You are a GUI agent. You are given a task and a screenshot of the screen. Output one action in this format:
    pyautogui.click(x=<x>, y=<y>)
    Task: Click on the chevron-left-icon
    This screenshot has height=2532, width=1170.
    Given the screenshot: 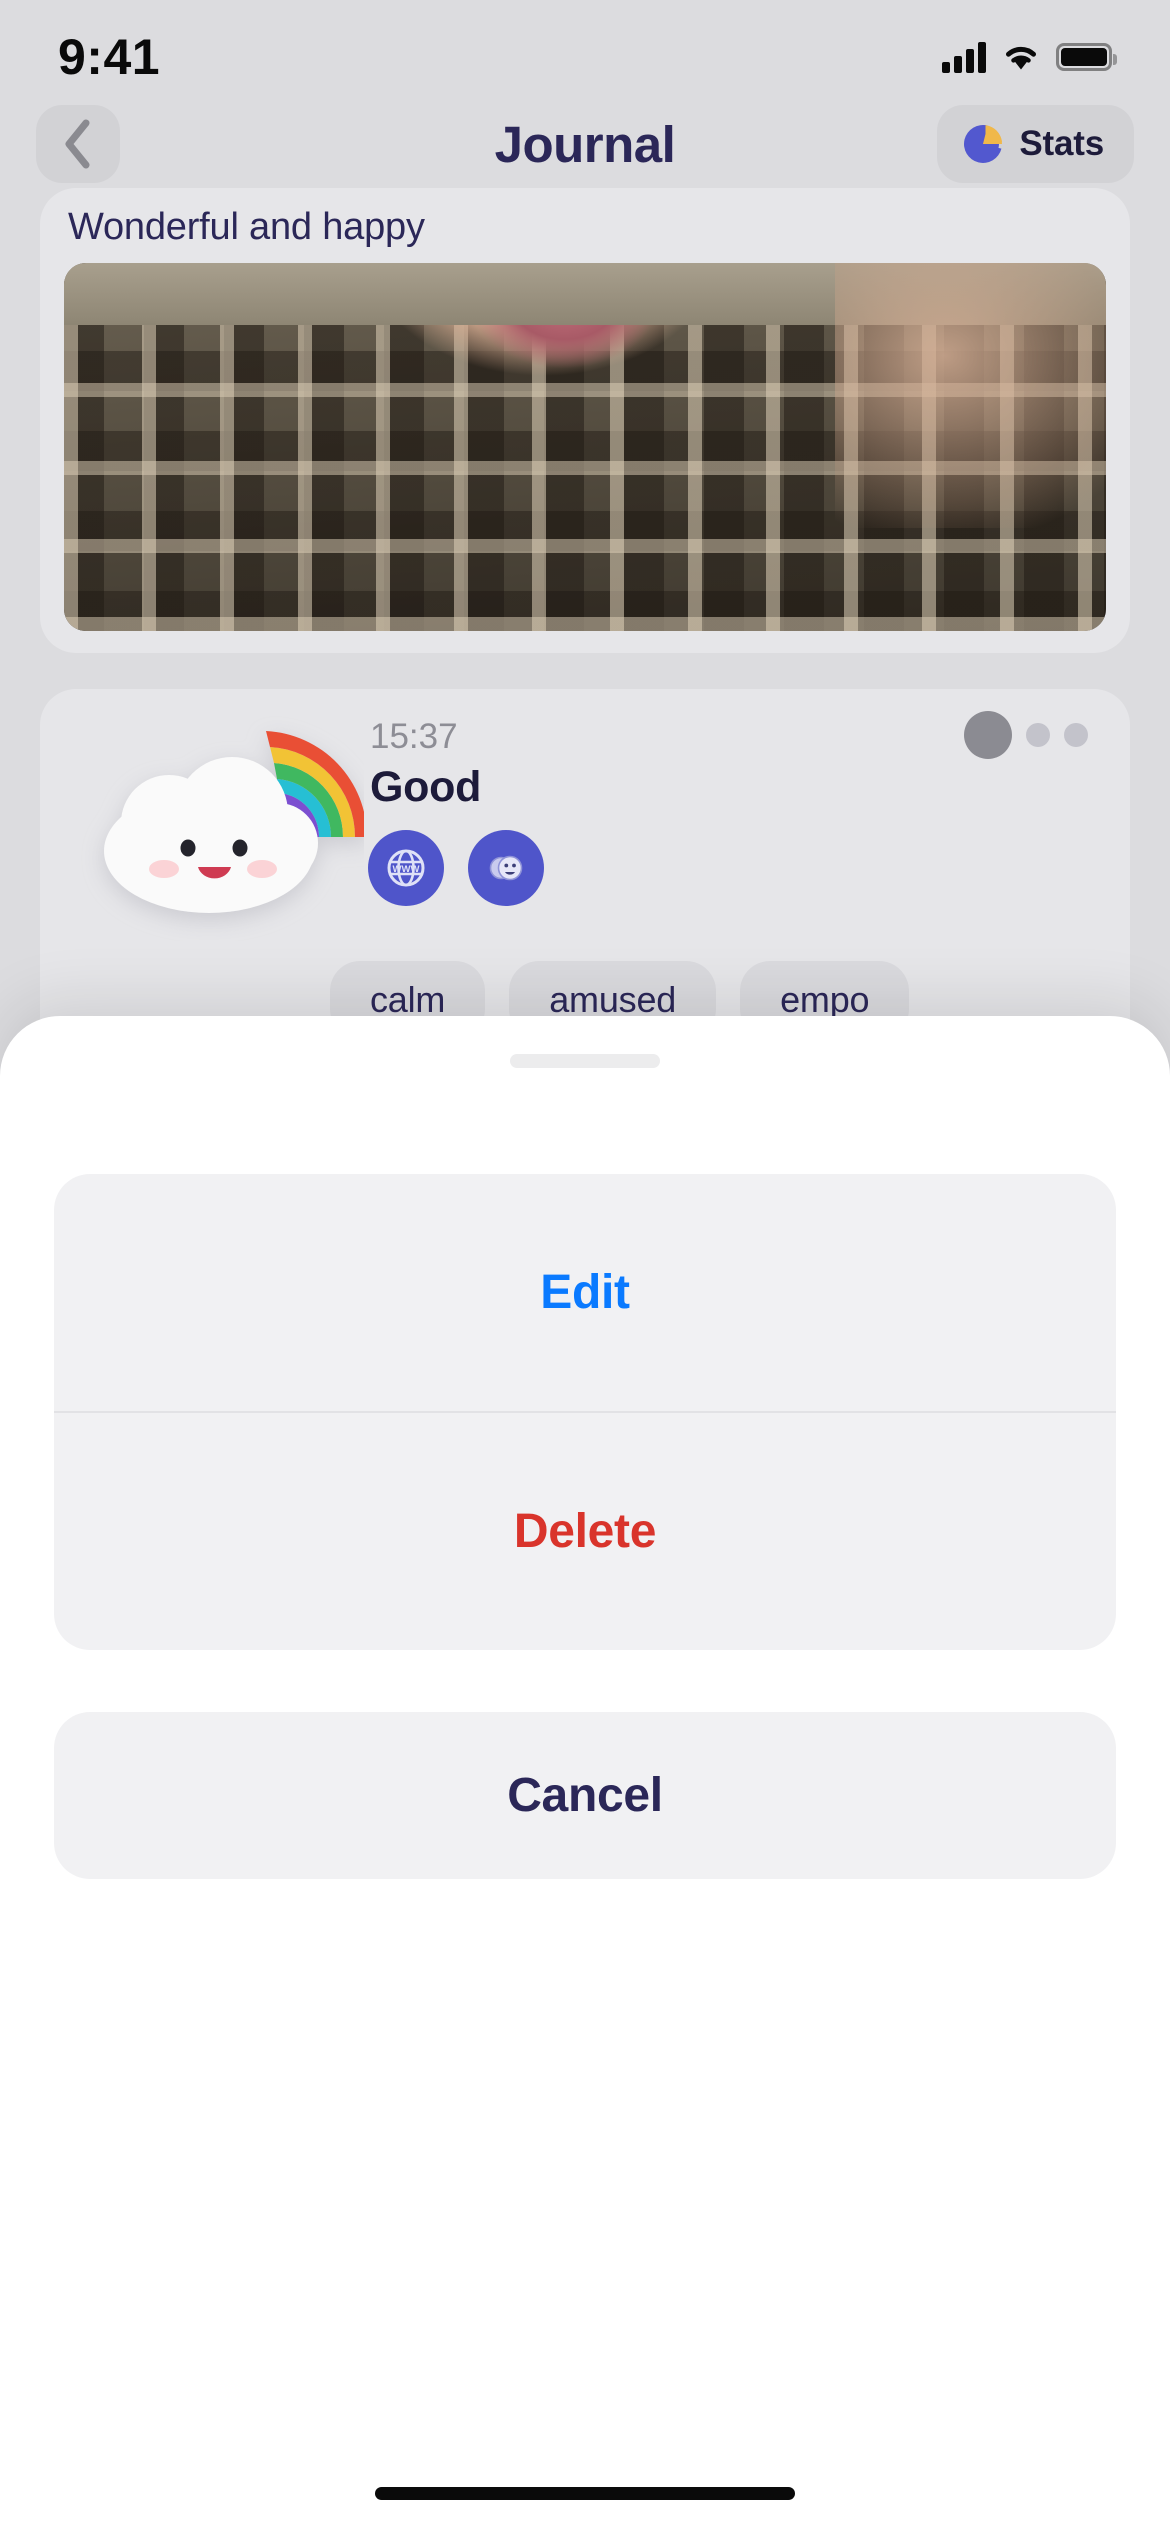 What is the action you would take?
    pyautogui.click(x=78, y=144)
    